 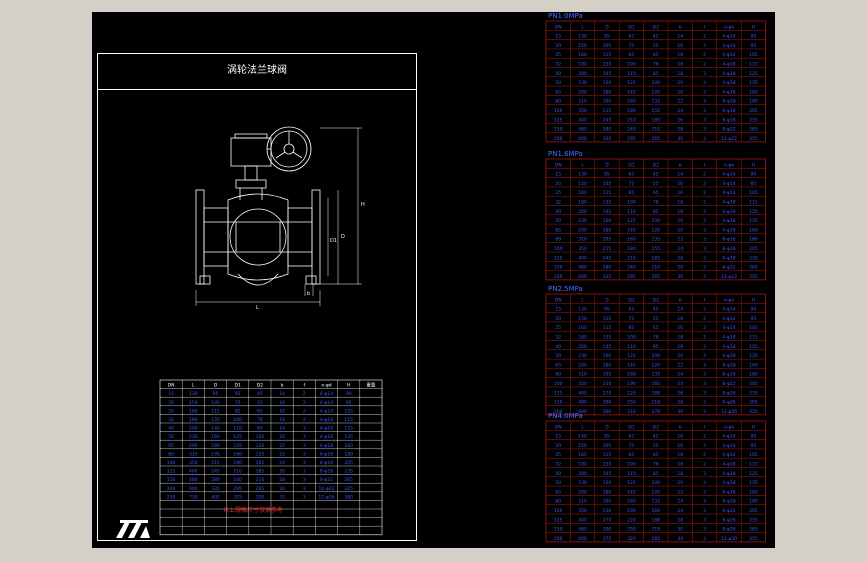 What do you see at coordinates (582, 310) in the screenshot?
I see `pressure-table-cell: 130` at bounding box center [582, 310].